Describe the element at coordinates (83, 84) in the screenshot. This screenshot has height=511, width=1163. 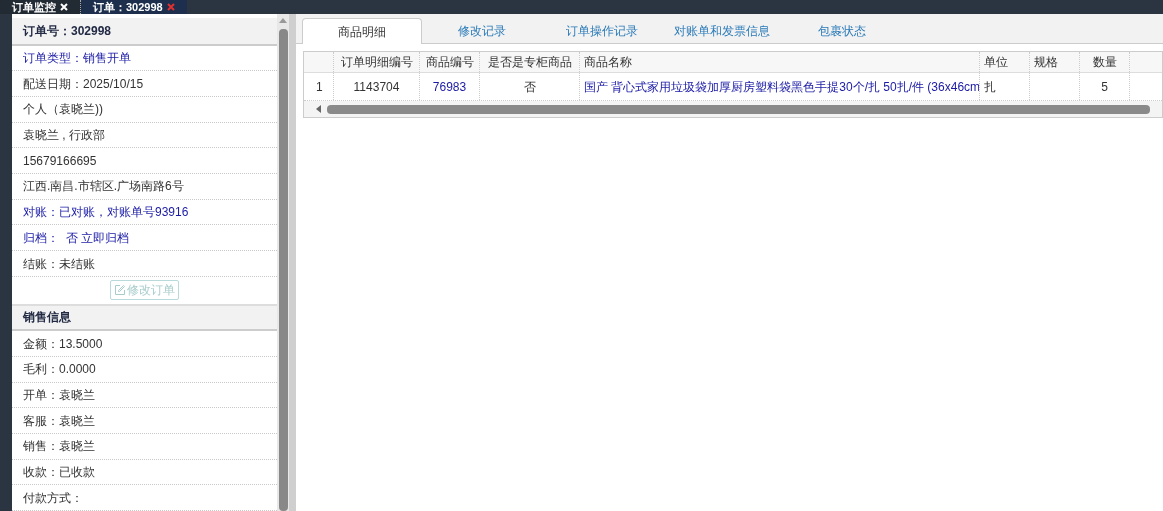
I see `info-text: 配送日期：2025/10/15` at that location.